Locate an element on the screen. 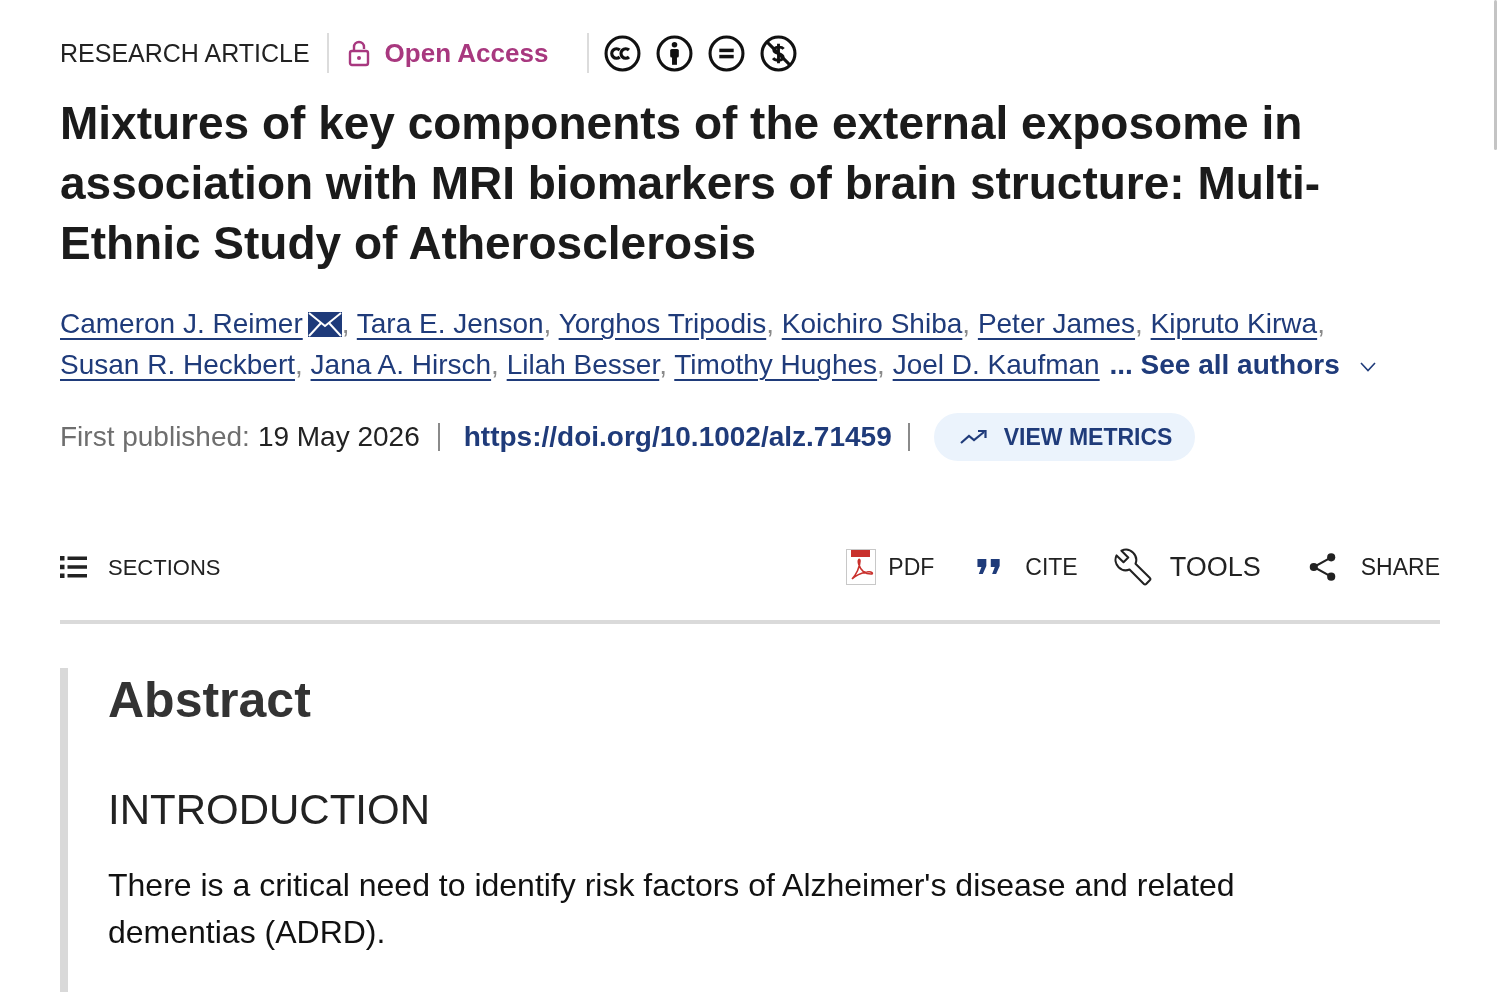 The height and width of the screenshot is (992, 1498). author-link: Susan R. Heckbert is located at coordinates (177, 364).